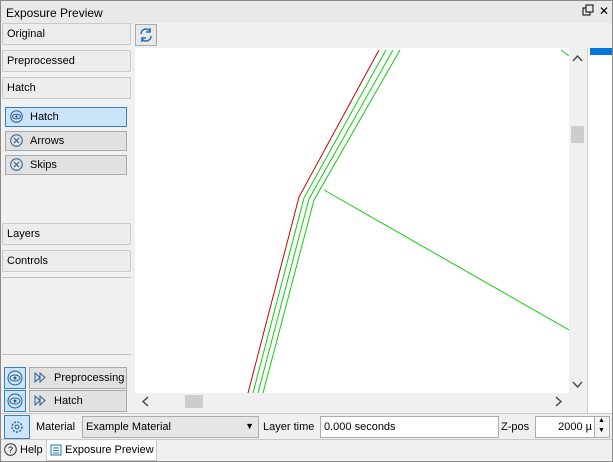  What do you see at coordinates (24, 234) in the screenshot?
I see `section-label: Layers` at bounding box center [24, 234].